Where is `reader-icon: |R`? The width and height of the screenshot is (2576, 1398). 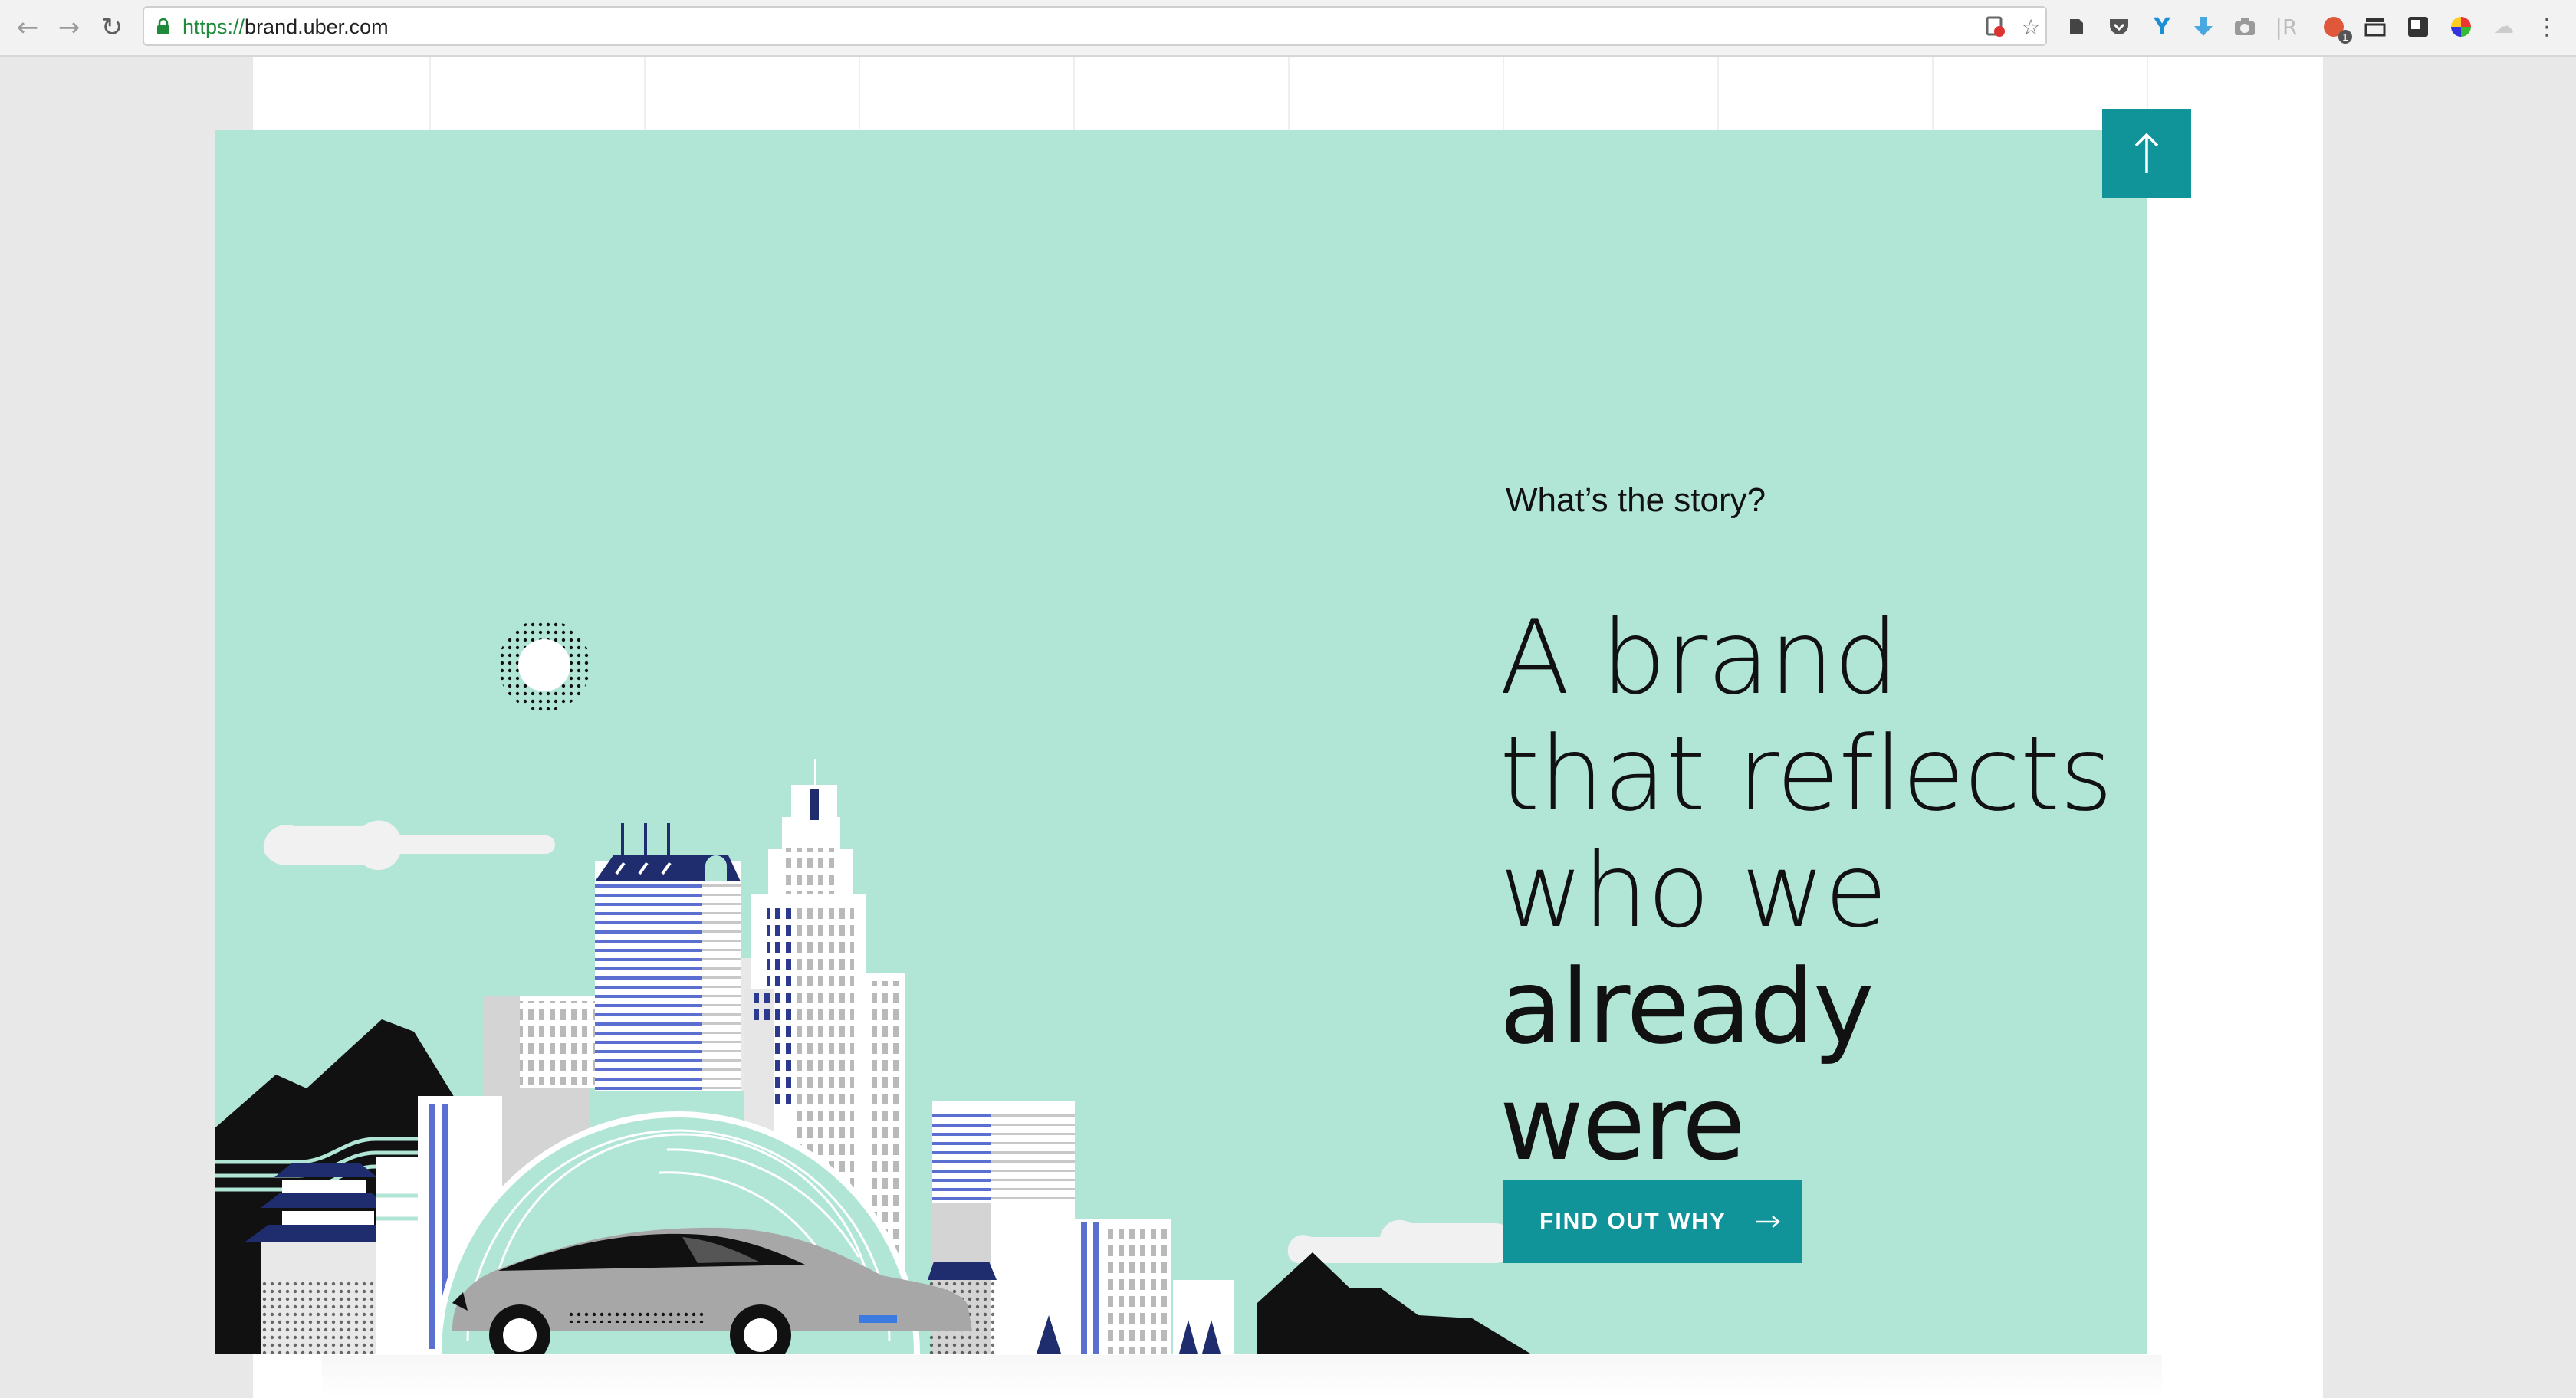
reader-icon: |R is located at coordinates (2286, 27).